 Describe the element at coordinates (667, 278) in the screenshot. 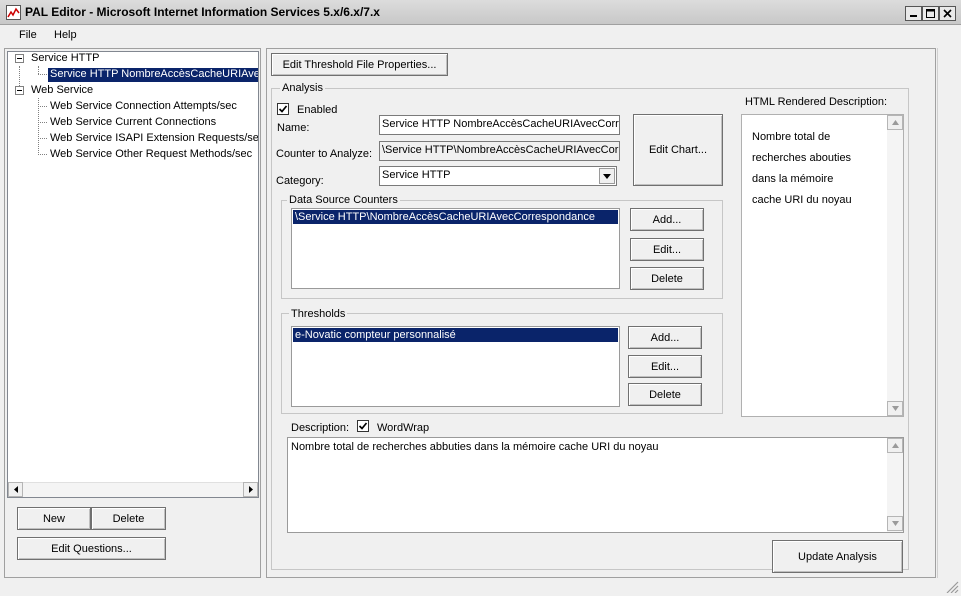

I see `data-source-delete-button: Delete` at that location.